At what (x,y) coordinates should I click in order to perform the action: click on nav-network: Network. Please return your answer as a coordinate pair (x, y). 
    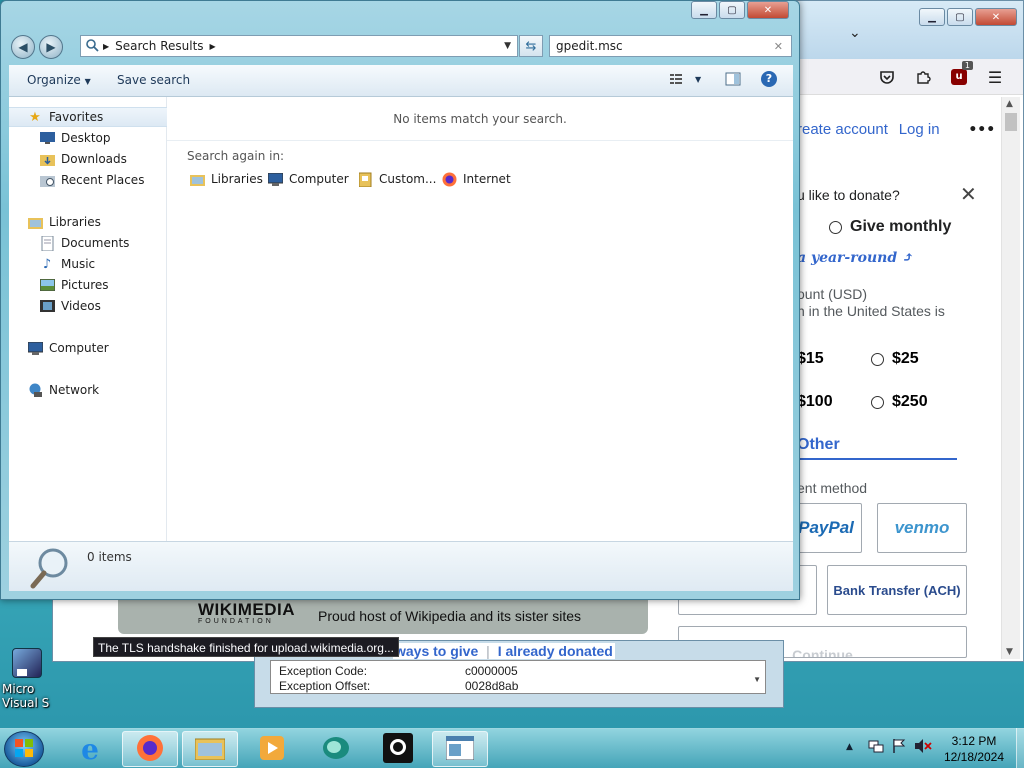
    Looking at the image, I should click on (88, 390).